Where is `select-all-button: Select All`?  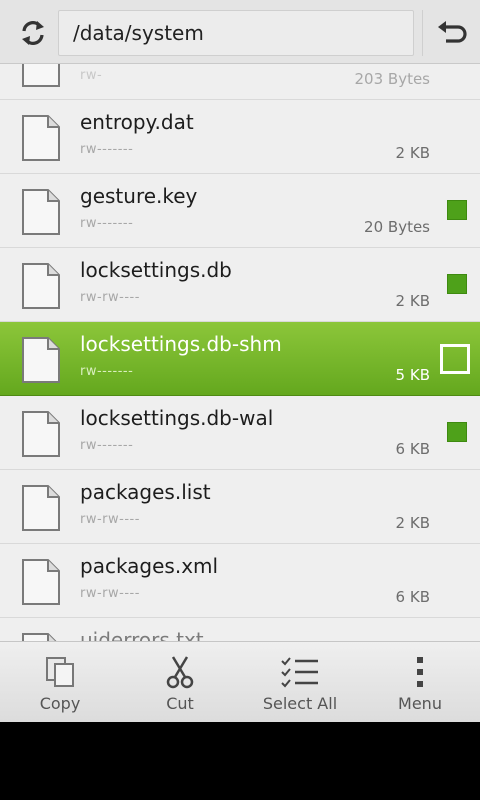 select-all-button: Select All is located at coordinates (300, 682).